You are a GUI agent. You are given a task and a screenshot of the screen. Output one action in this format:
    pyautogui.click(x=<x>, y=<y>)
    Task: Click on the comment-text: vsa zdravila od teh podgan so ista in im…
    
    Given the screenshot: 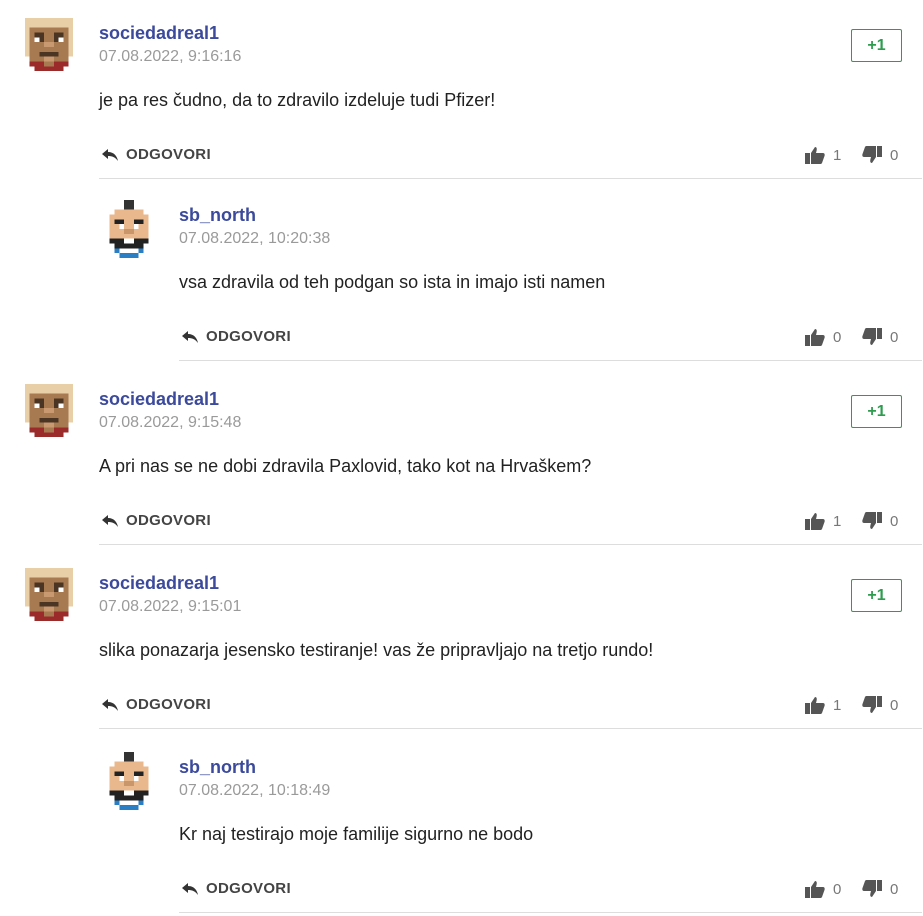 What is the action you would take?
    pyautogui.click(x=392, y=282)
    